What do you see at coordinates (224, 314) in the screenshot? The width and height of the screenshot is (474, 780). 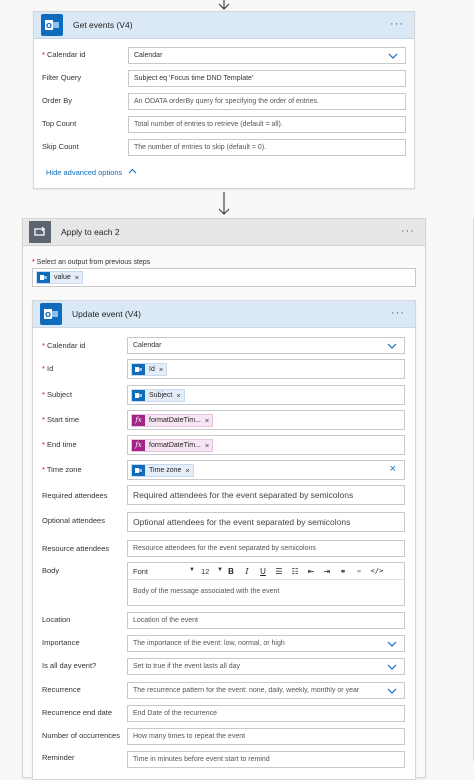 I see `update-event-header: O Update event (V4) ···` at bounding box center [224, 314].